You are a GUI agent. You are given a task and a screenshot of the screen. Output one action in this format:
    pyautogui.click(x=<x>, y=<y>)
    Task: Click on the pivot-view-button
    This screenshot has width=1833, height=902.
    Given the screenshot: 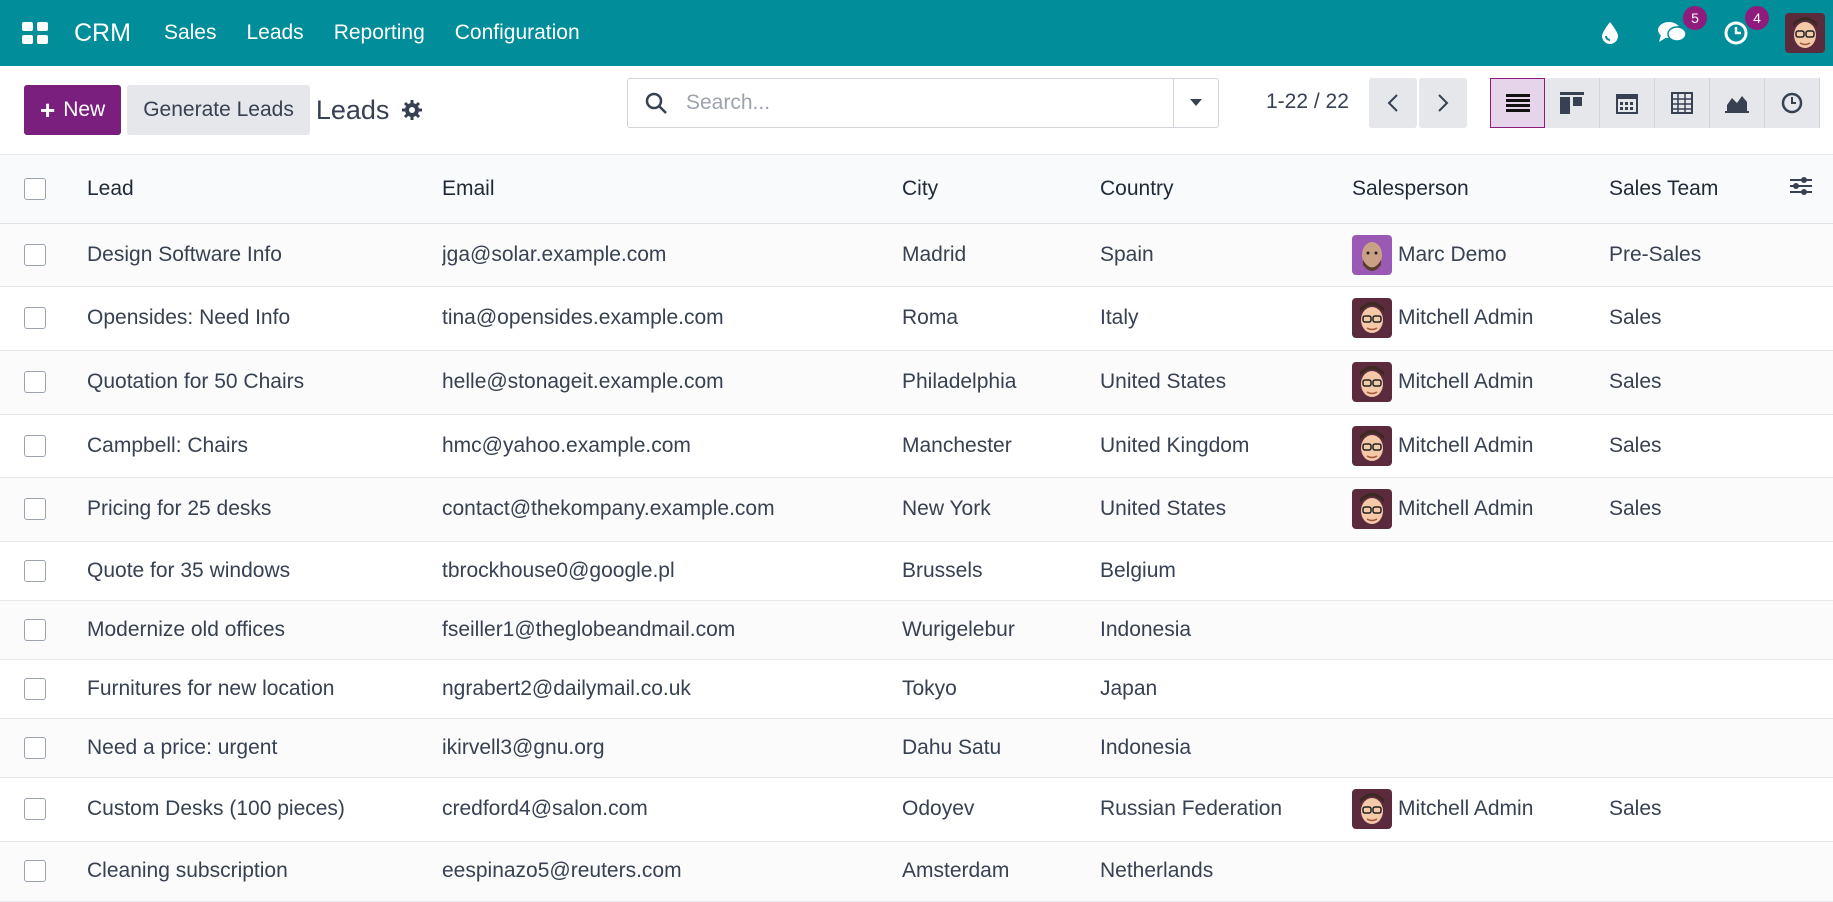 What is the action you would take?
    pyautogui.click(x=1682, y=103)
    